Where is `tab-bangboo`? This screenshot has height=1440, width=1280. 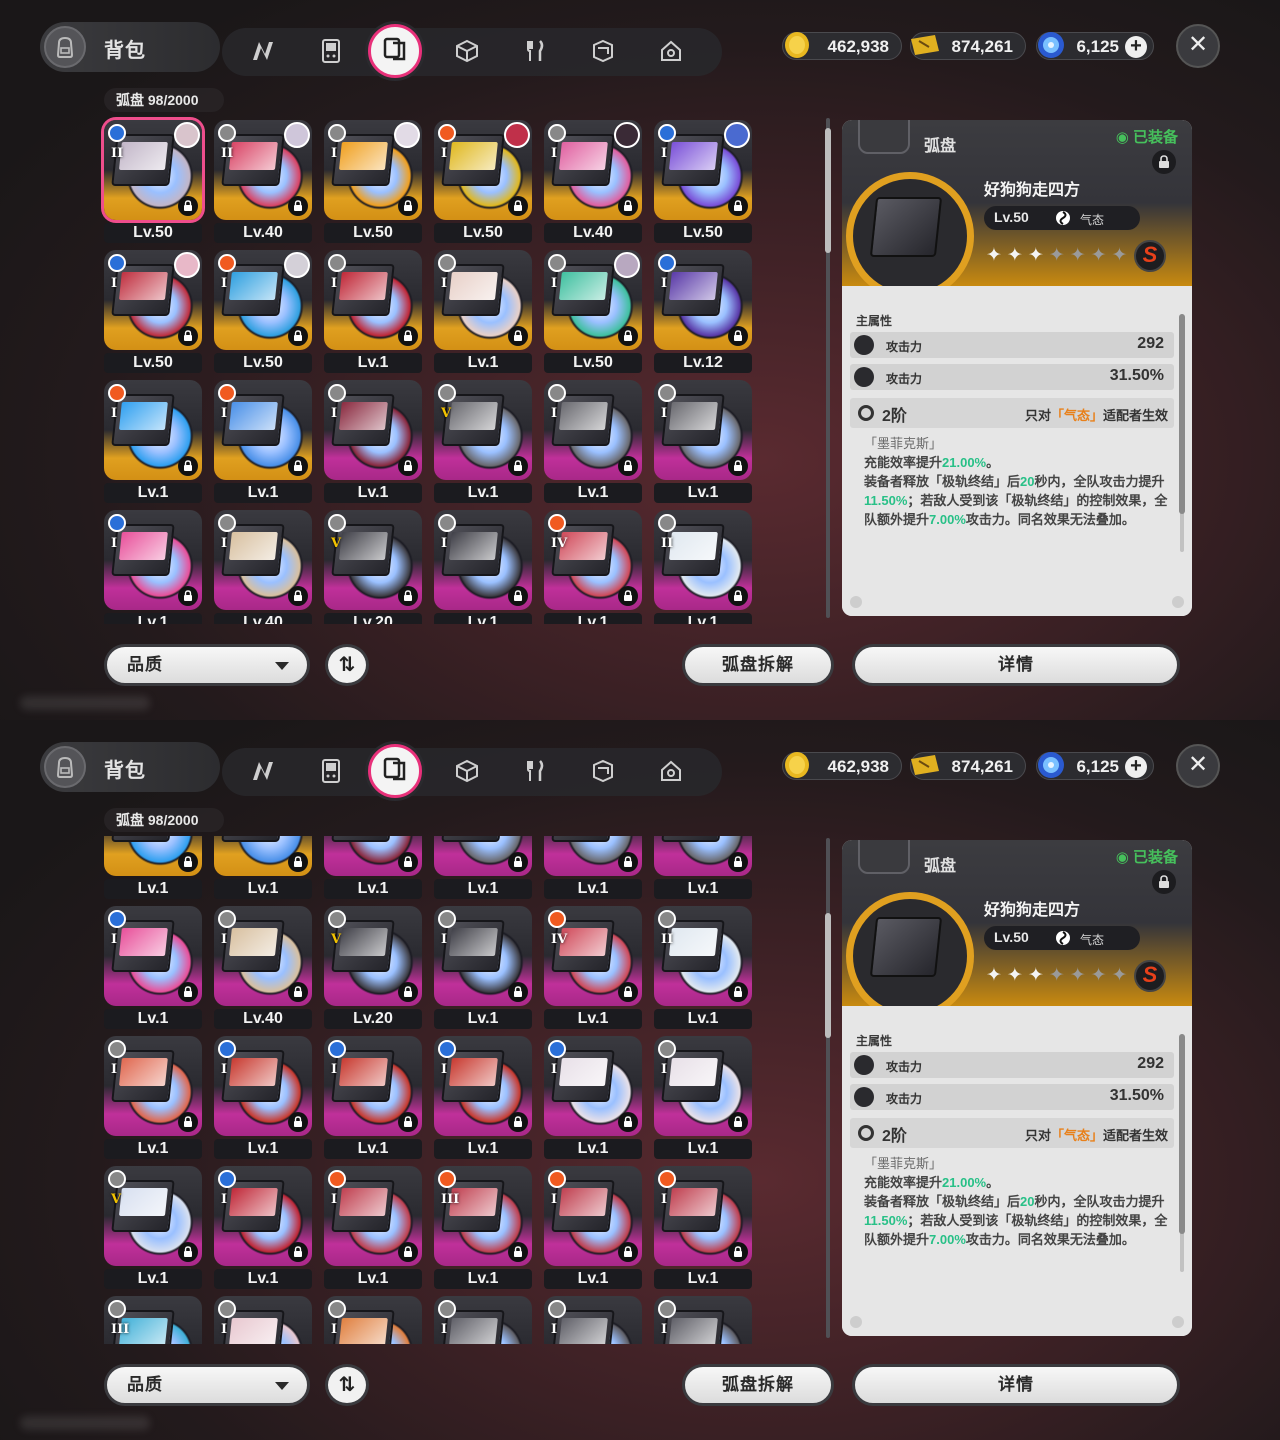
tab-bangboo is located at coordinates (603, 773).